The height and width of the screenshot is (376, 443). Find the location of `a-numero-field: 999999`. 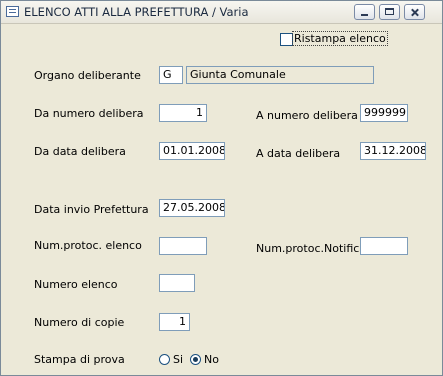

a-numero-field: 999999 is located at coordinates (384, 113).